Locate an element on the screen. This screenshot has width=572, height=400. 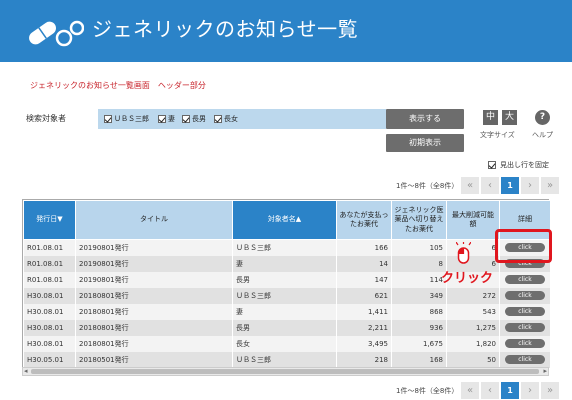
target-label: 妻 is located at coordinates (171, 119).